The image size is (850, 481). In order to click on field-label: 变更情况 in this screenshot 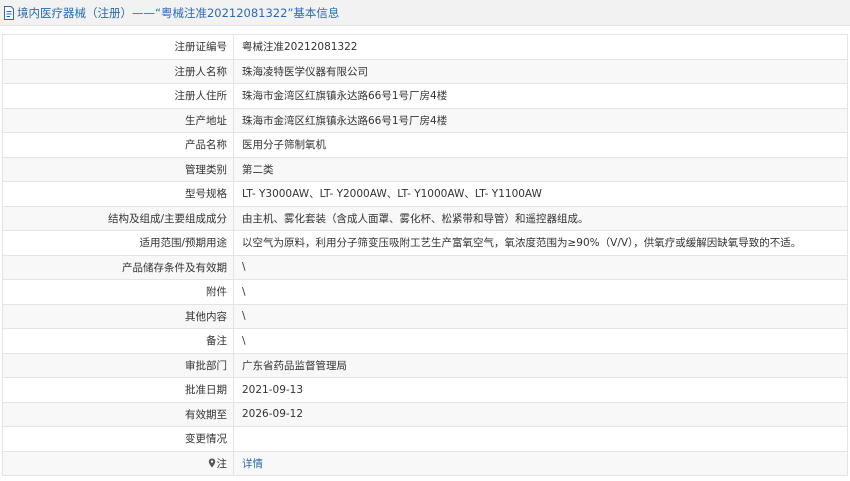, I will do `click(118, 439)`.